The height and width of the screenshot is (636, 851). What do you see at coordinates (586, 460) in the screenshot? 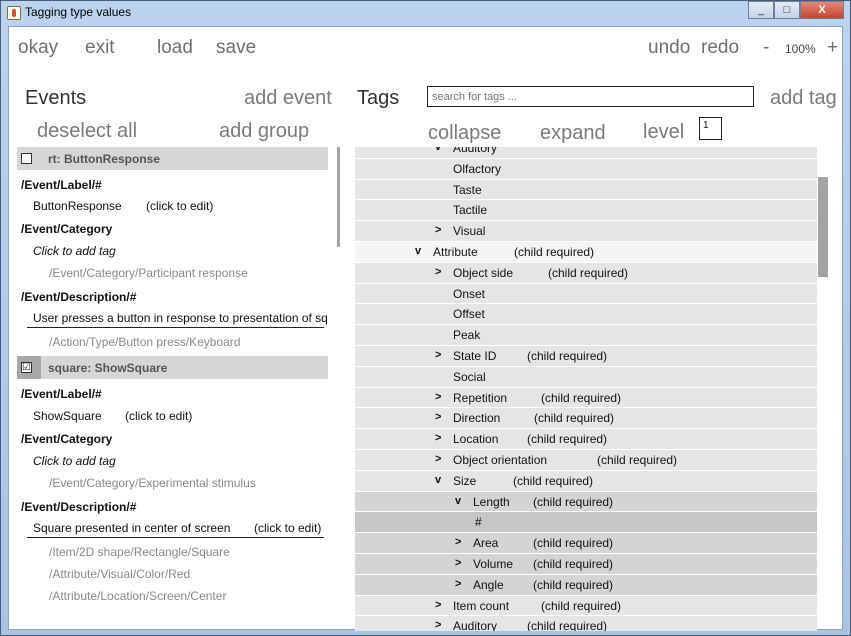
I see `tag-row: > Object orientation (child required)` at bounding box center [586, 460].